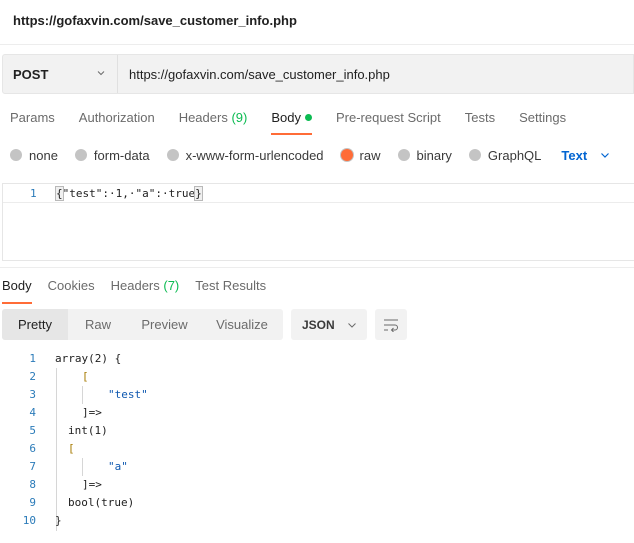 The height and width of the screenshot is (543, 634). What do you see at coordinates (317, 395) in the screenshot?
I see `code-row: 3 "test"` at bounding box center [317, 395].